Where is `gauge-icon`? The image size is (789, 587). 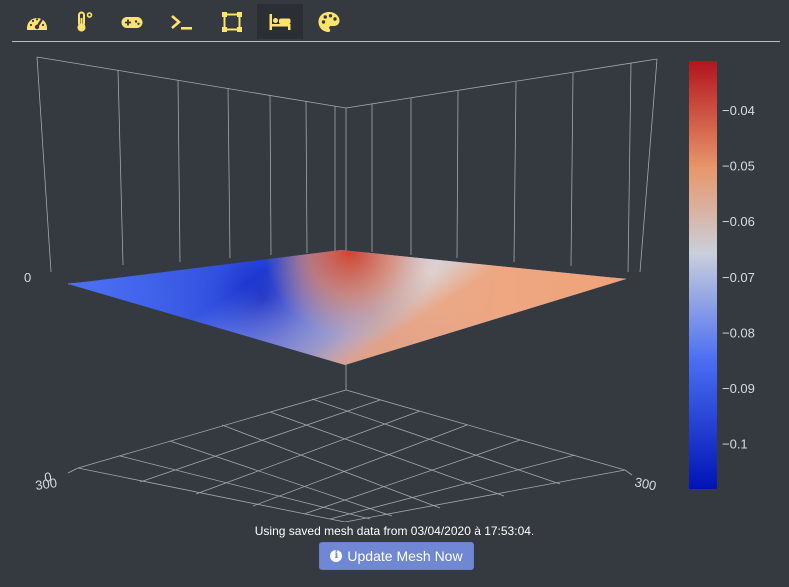 gauge-icon is located at coordinates (37, 23).